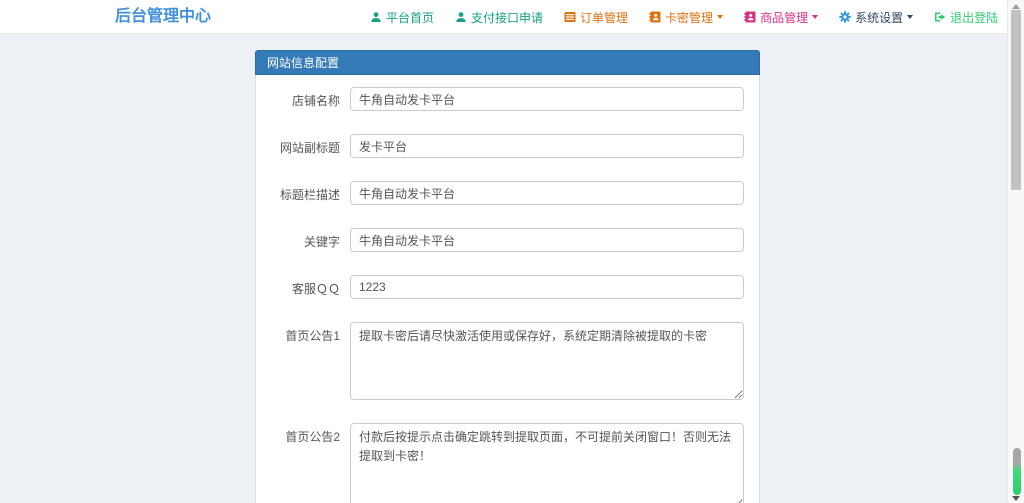 The height and width of the screenshot is (503, 1024). Describe the element at coordinates (1016, 498) in the screenshot. I see `scrollbar-down-arrow-icon` at that location.